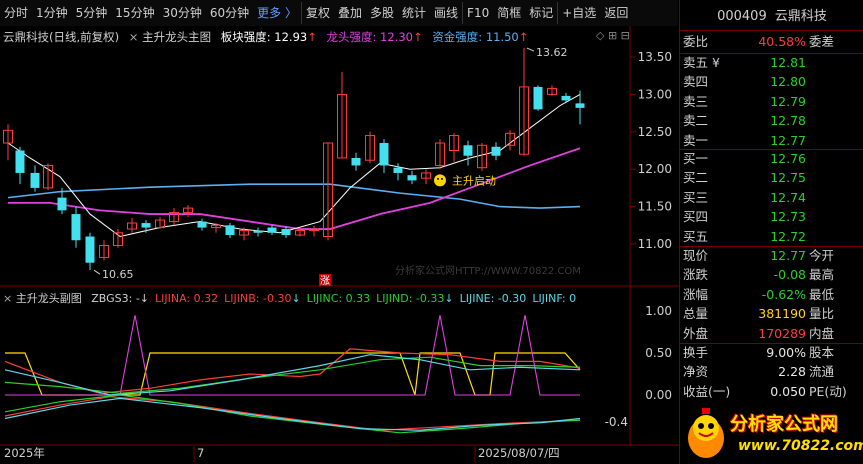 This screenshot has height=464, width=863. Describe the element at coordinates (325, 281) in the screenshot. I see `limit-up-label: 涨` at that location.